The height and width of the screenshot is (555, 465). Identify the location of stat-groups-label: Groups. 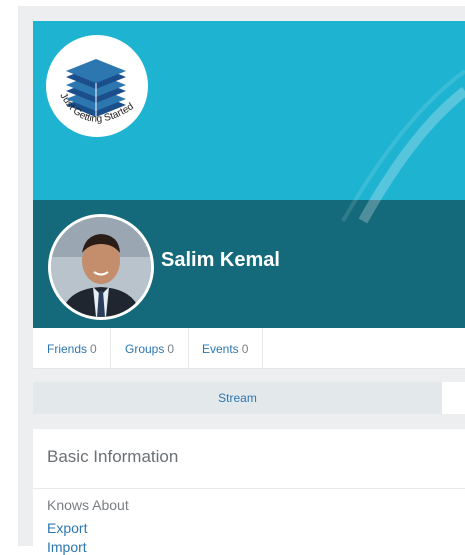
(144, 349).